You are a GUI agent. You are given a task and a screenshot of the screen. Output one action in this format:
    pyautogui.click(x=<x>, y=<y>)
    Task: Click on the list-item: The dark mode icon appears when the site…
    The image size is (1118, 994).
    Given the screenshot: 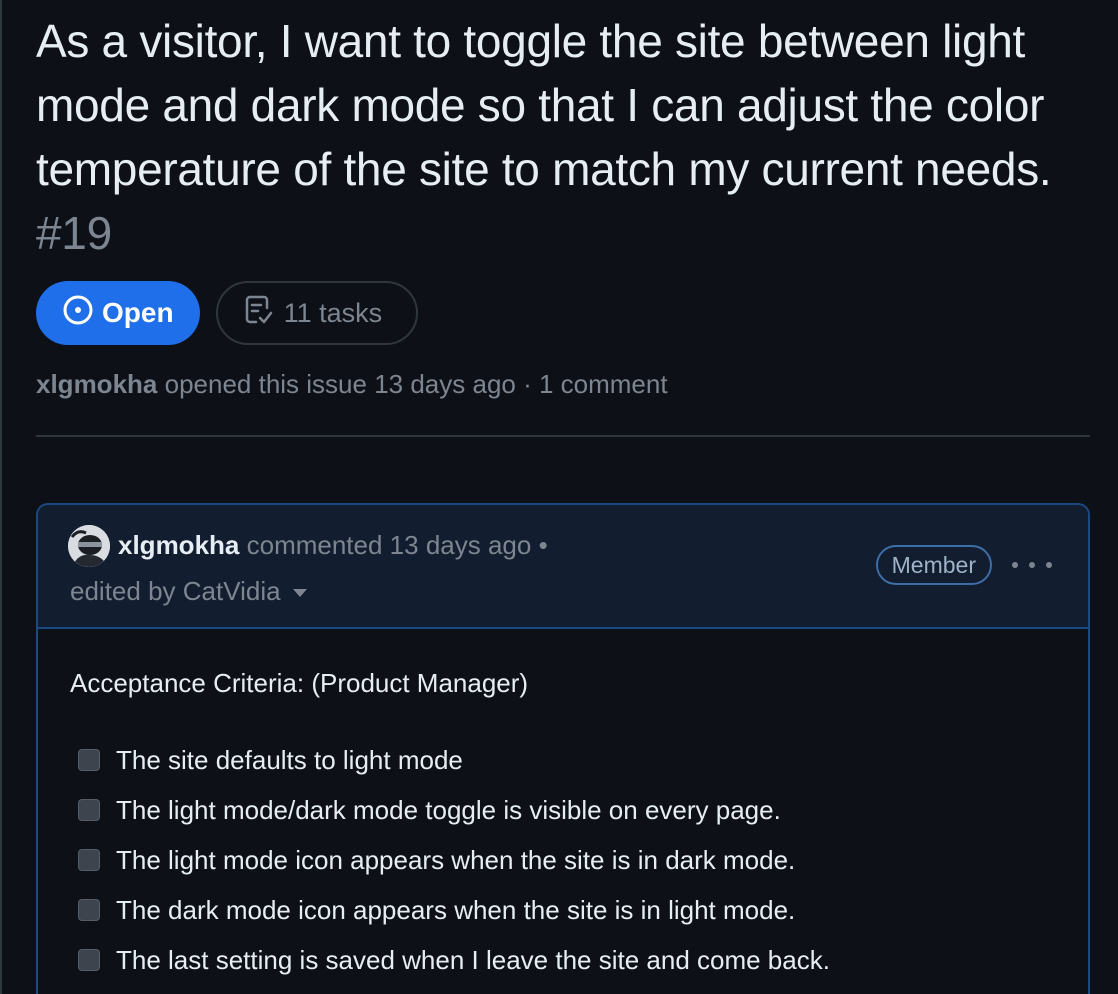 What is the action you would take?
    pyautogui.click(x=563, y=910)
    